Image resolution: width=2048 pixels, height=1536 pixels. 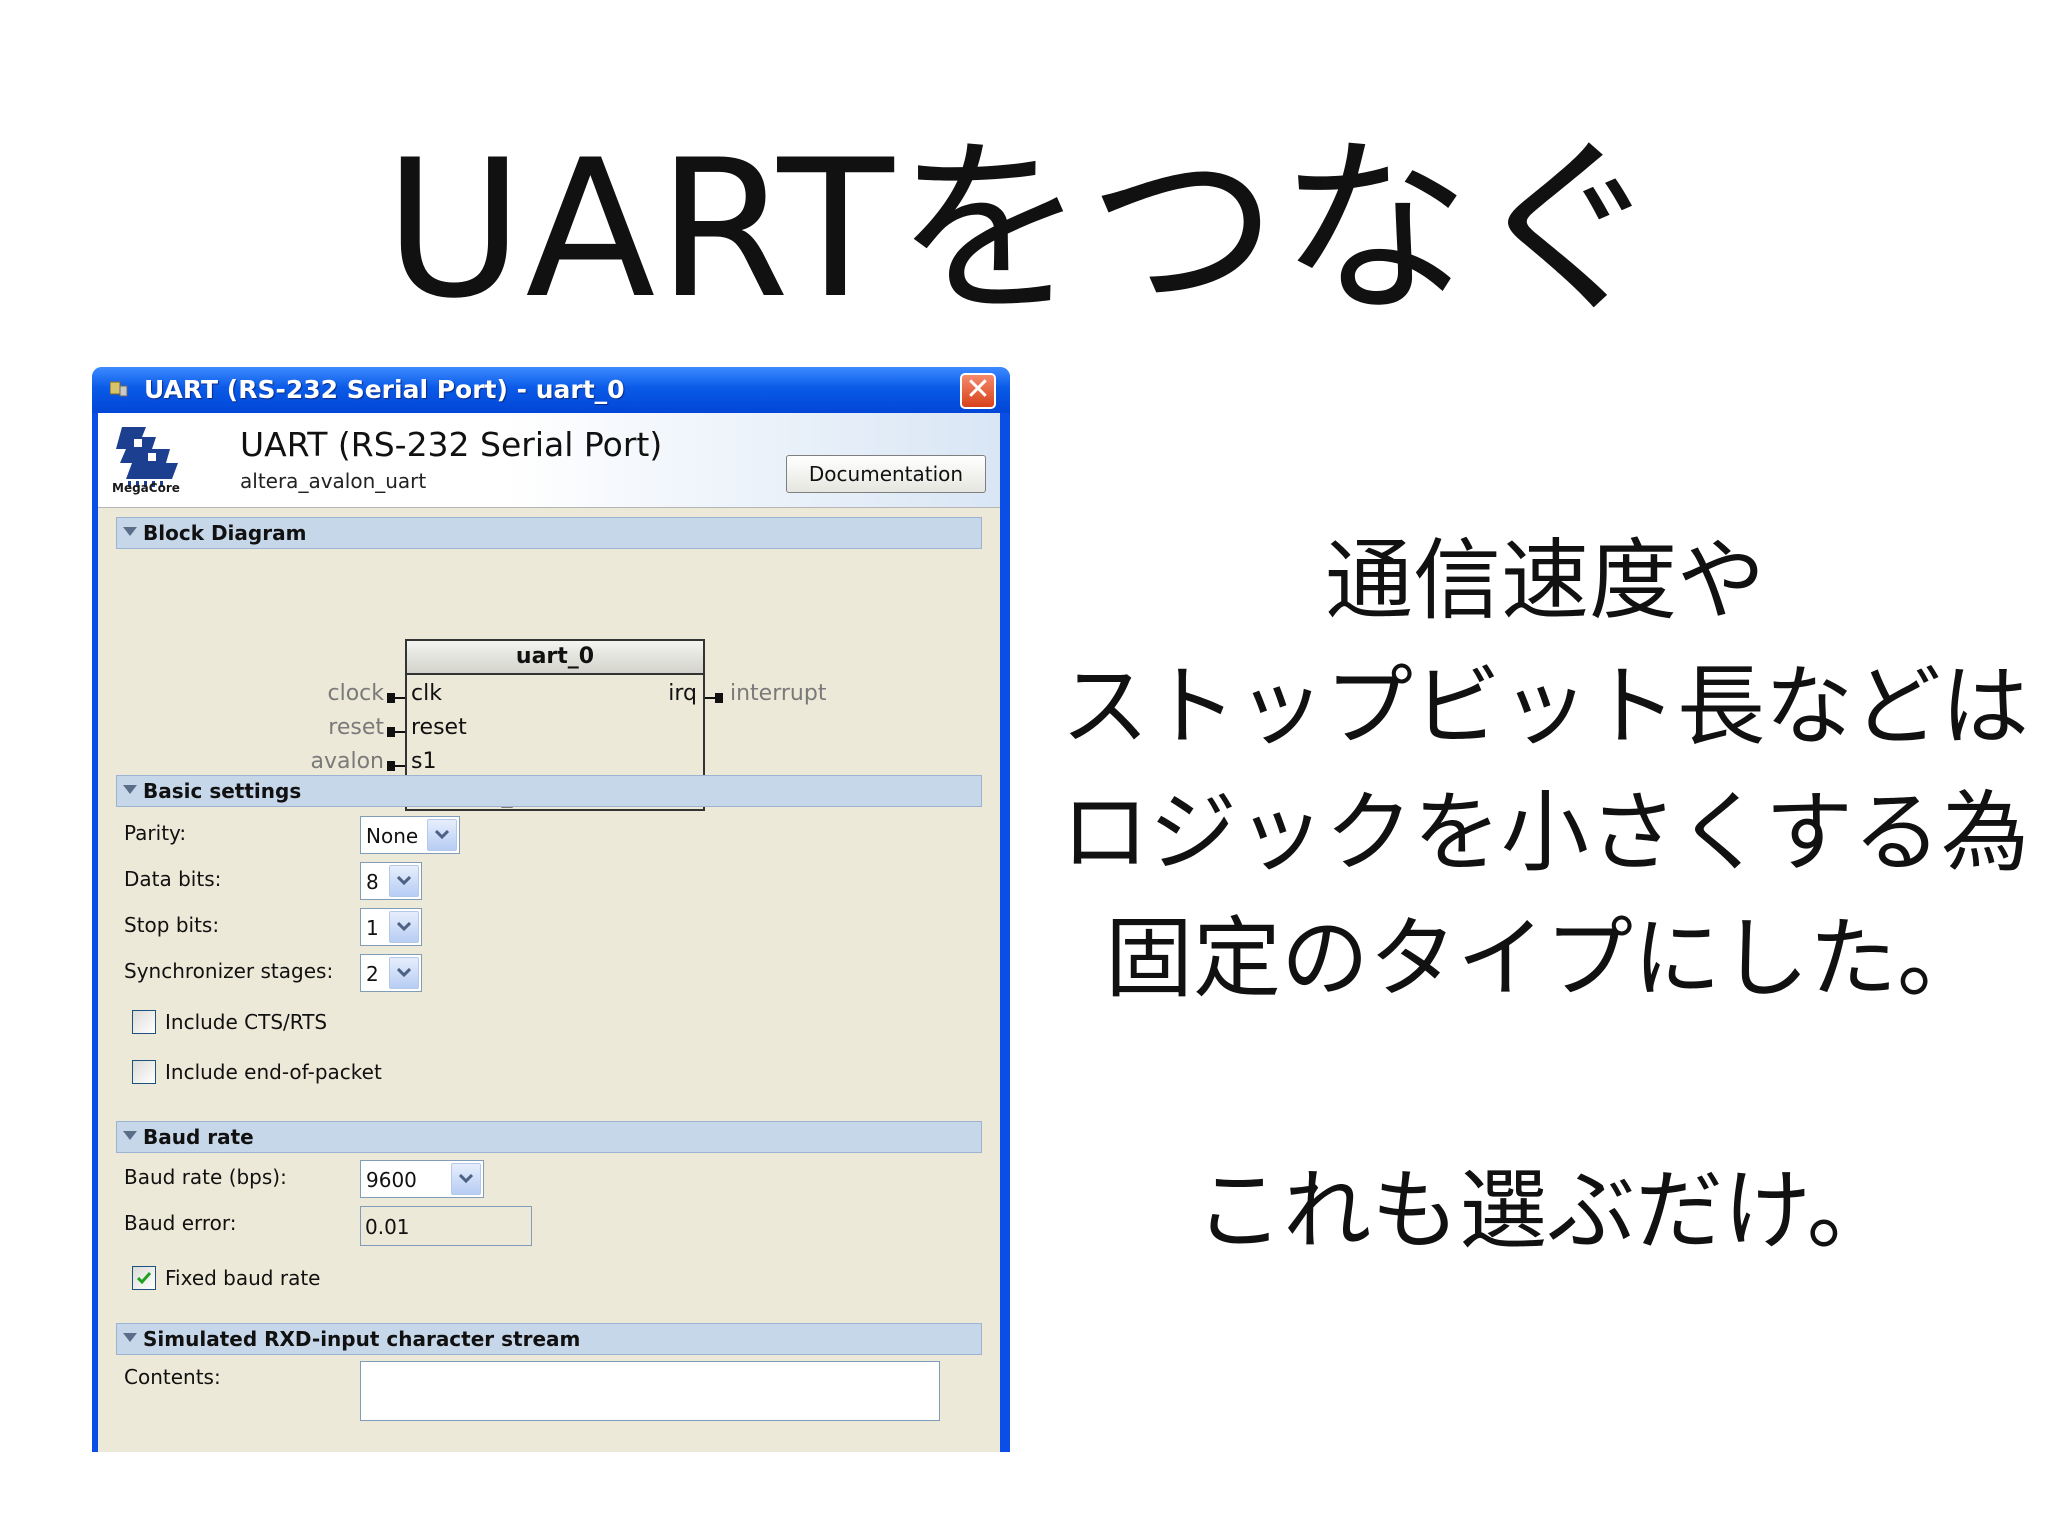 I want to click on baud-error-value: 0.01, so click(x=387, y=1227).